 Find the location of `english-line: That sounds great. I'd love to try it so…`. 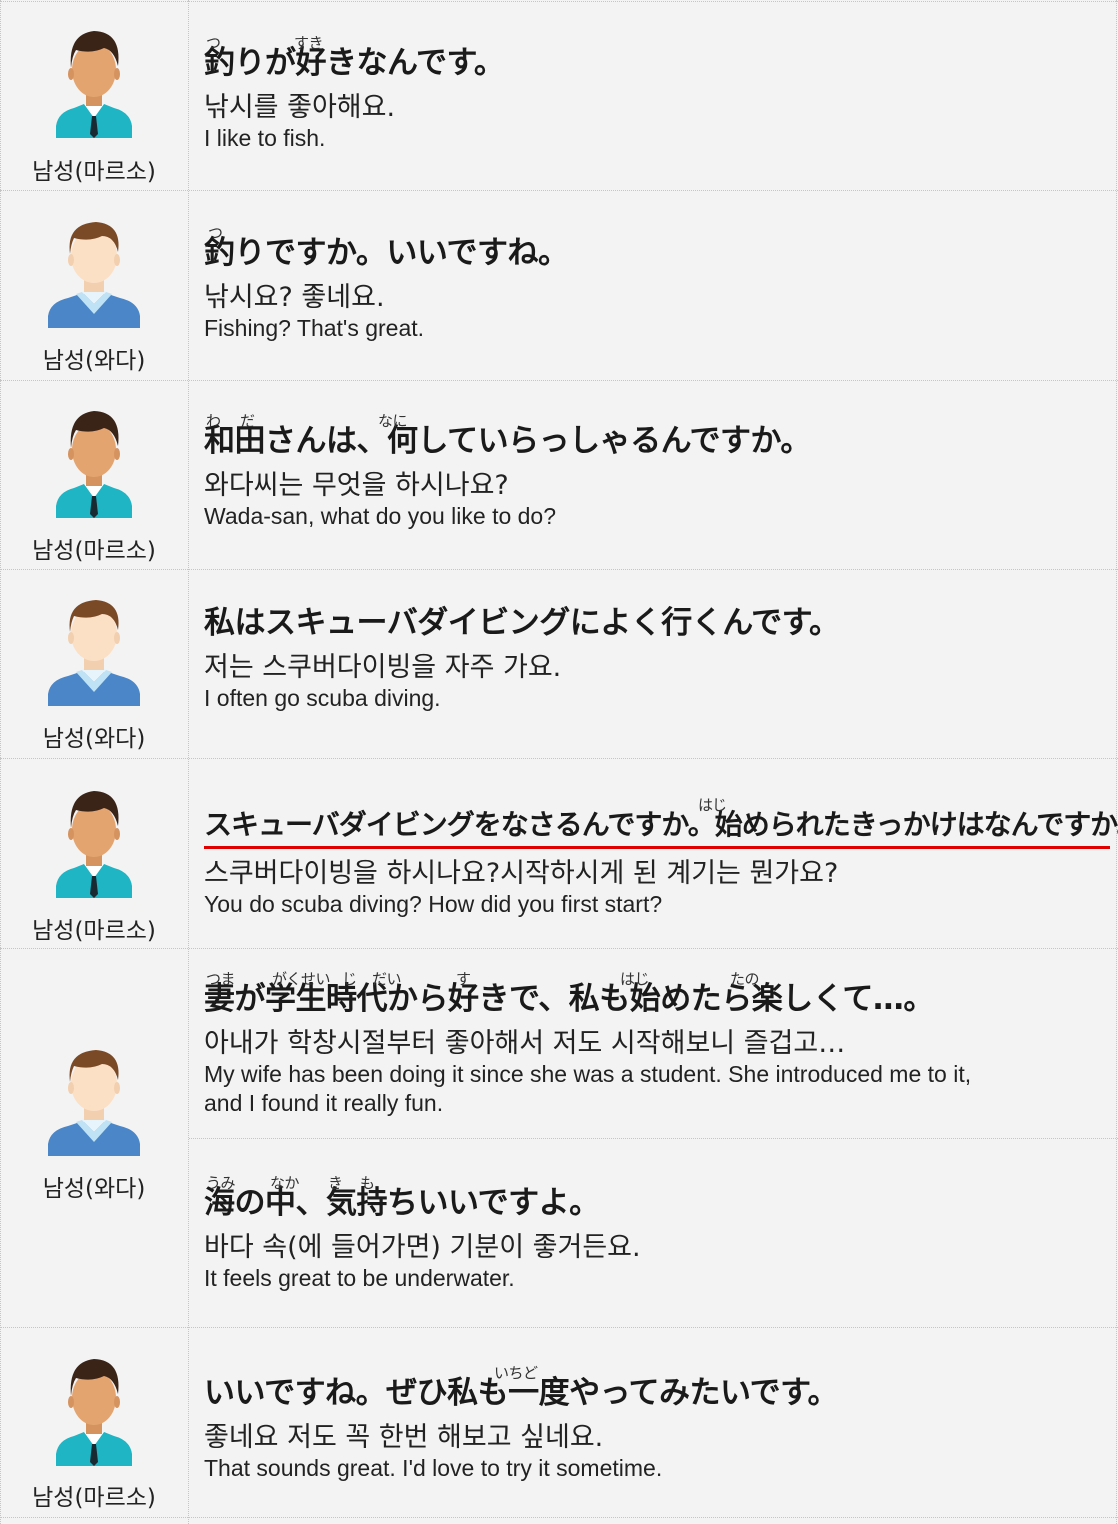

english-line: That sounds great. I'd love to try it so… is located at coordinates (433, 1468).